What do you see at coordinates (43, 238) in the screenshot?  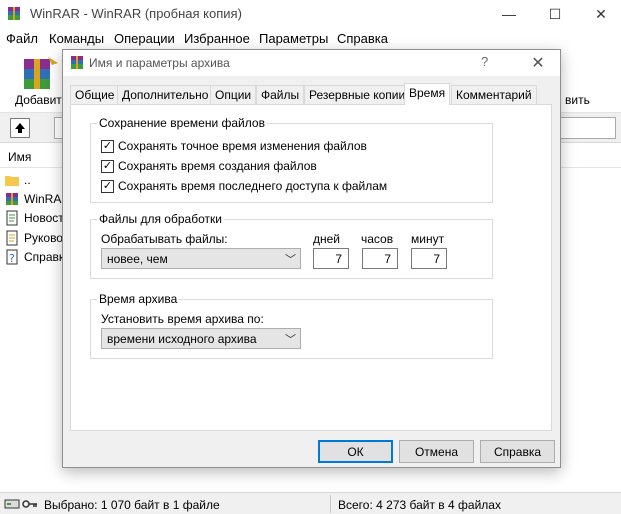 I see `list-item-label: Руково` at bounding box center [43, 238].